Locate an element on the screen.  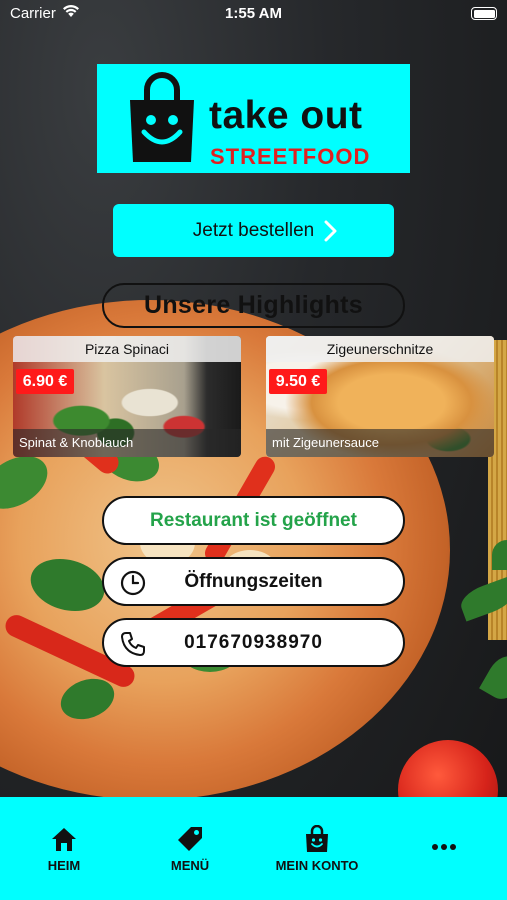
phone-button: 017670938970 is located at coordinates (253, 642).